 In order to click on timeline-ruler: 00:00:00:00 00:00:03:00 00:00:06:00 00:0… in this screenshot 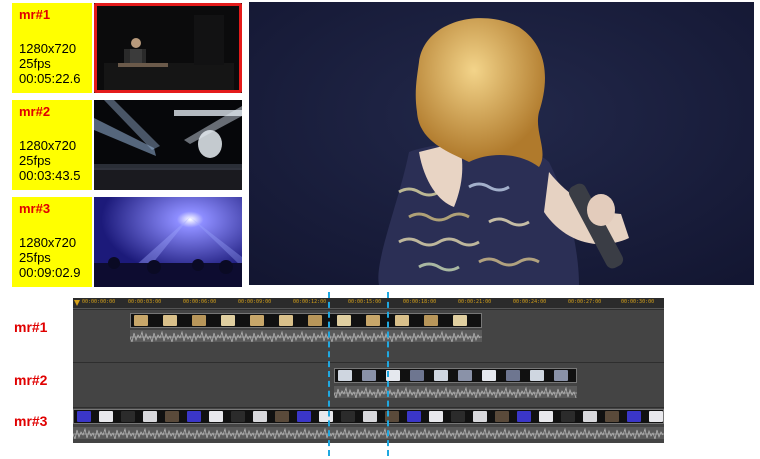, I will do `click(368, 303)`.